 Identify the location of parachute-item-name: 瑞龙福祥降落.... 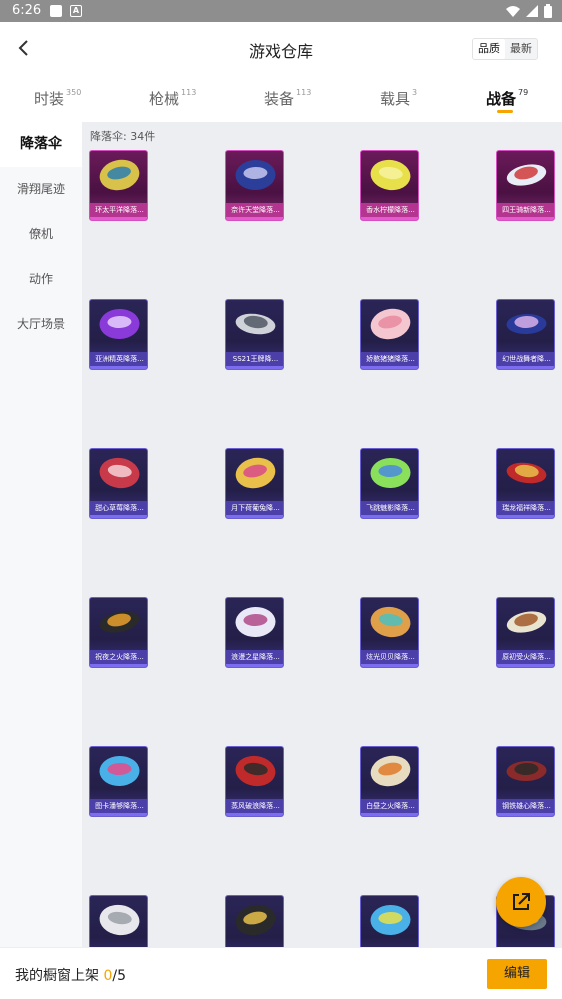
(525, 508).